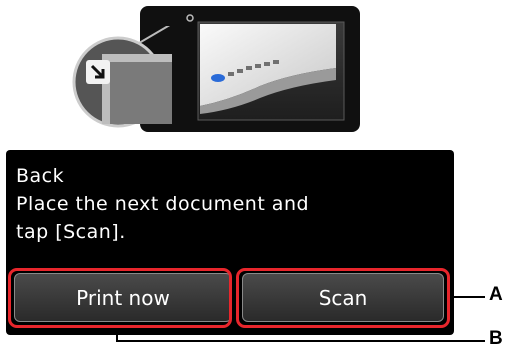  I want to click on message-line-tap: tap [Scan]., so click(71, 232).